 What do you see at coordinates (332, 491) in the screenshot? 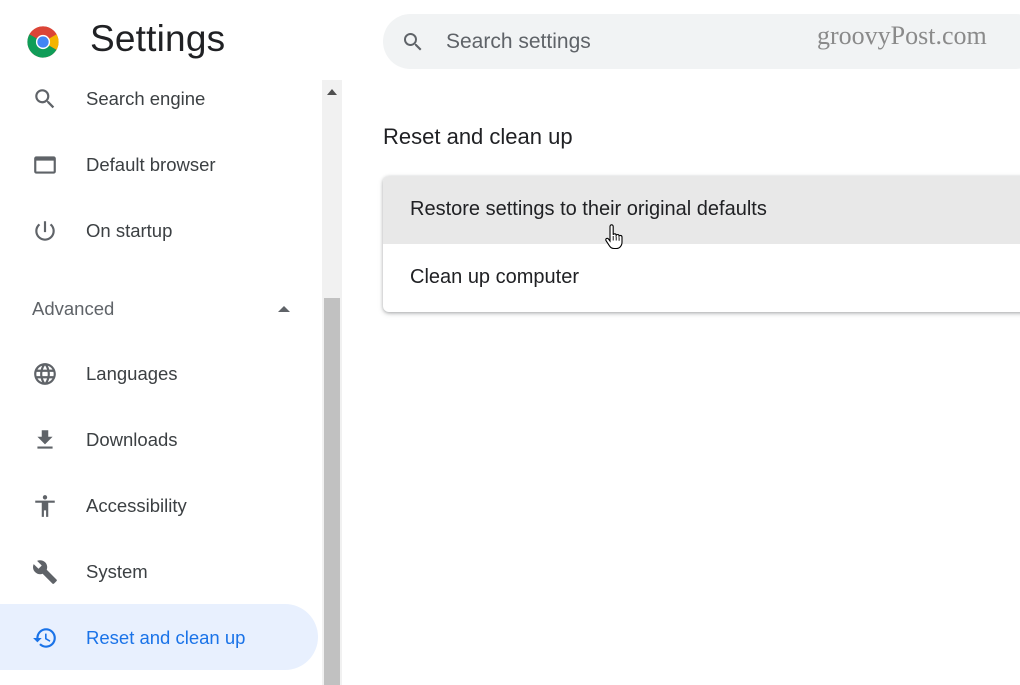
I see `scrollbar-thumb` at bounding box center [332, 491].